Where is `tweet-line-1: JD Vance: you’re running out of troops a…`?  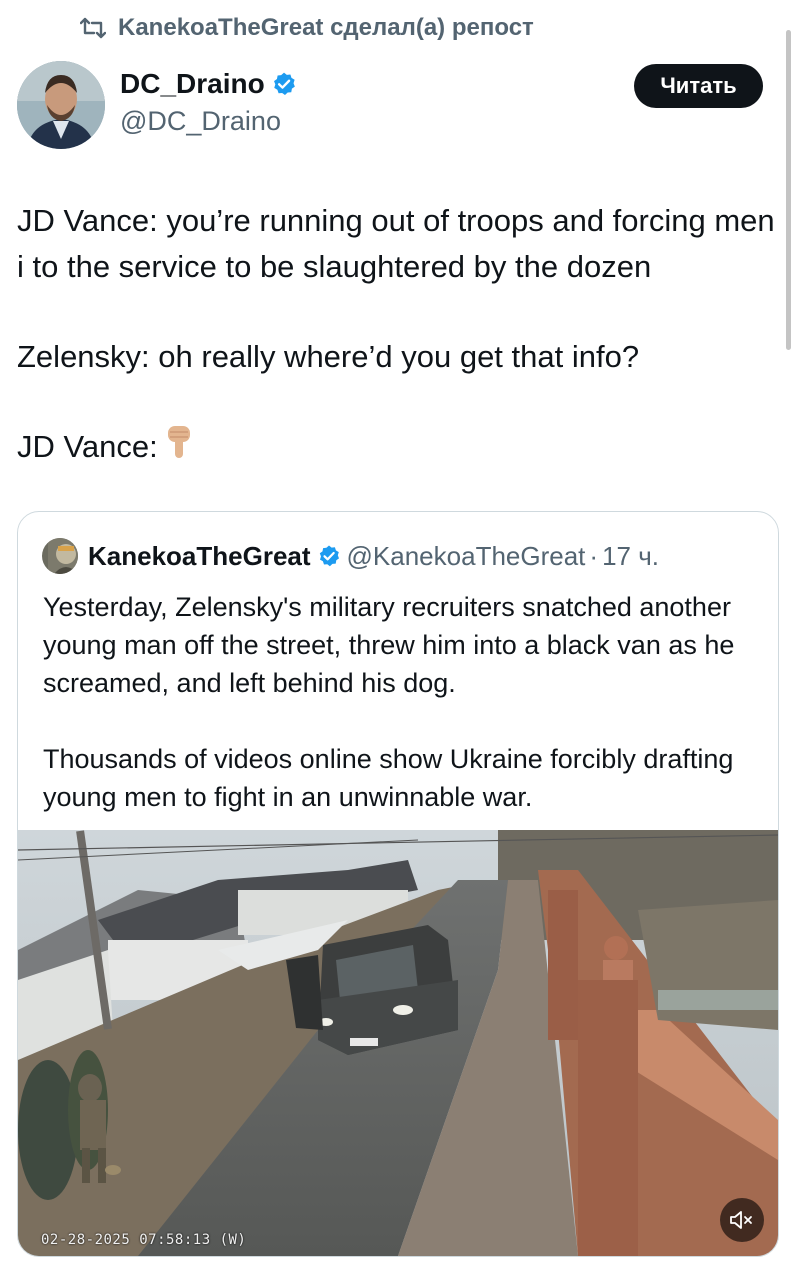
tweet-line-1: JD Vance: you’re running out of troops a… is located at coordinates (396, 243).